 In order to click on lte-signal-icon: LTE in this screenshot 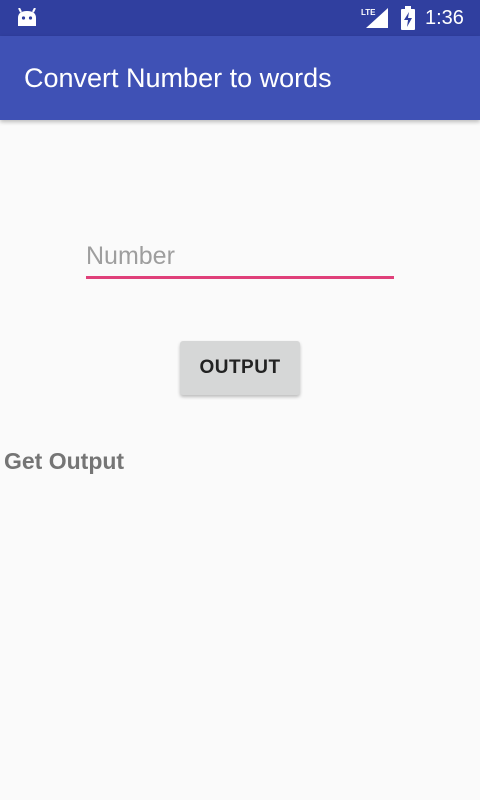, I will do `click(374, 18)`.